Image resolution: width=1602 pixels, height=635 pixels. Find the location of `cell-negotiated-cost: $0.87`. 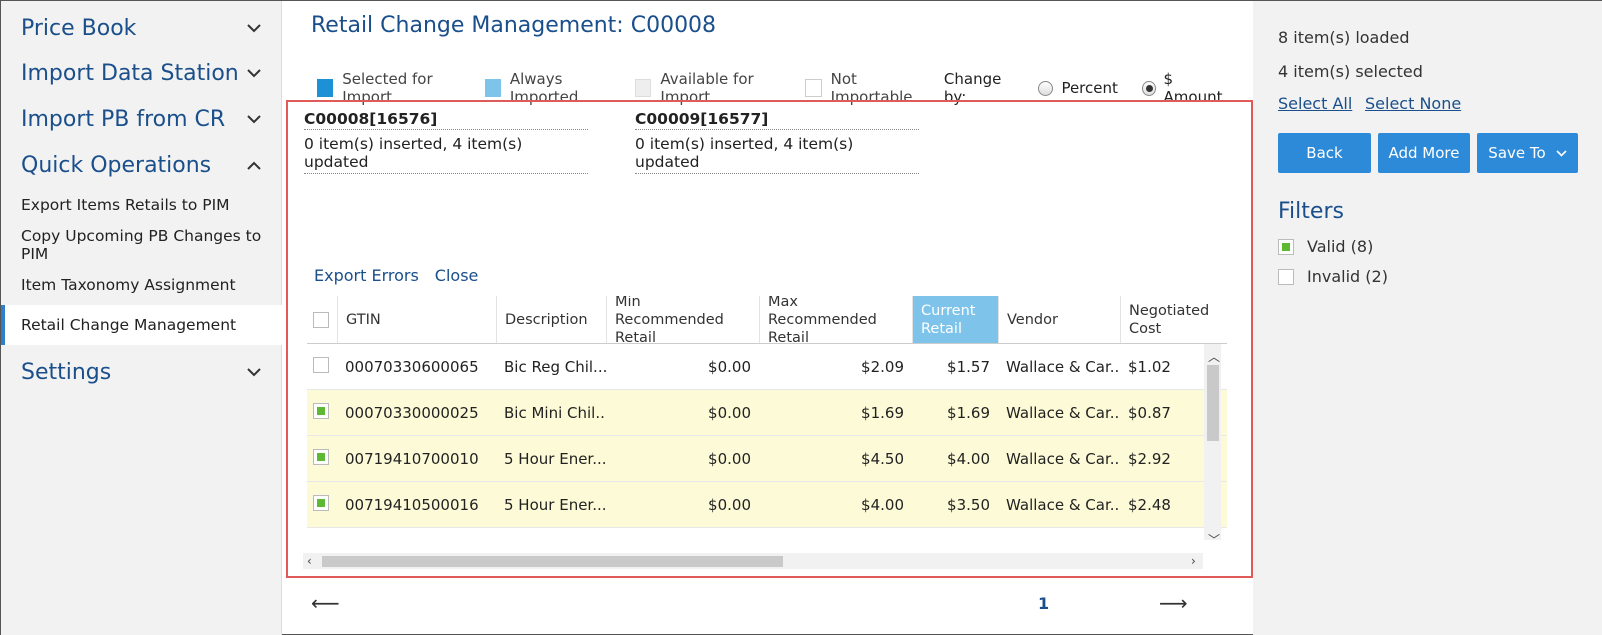

cell-negotiated-cost: $0.87 is located at coordinates (1149, 412).